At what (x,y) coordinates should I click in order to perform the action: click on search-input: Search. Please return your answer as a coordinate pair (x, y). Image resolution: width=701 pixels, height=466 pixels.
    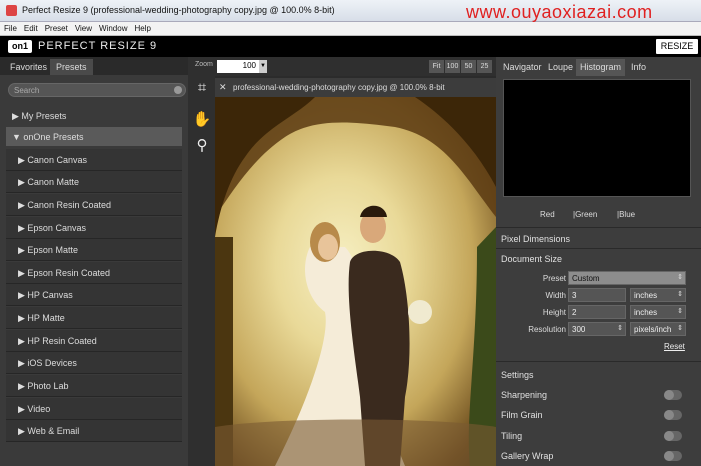
    Looking at the image, I should click on (97, 90).